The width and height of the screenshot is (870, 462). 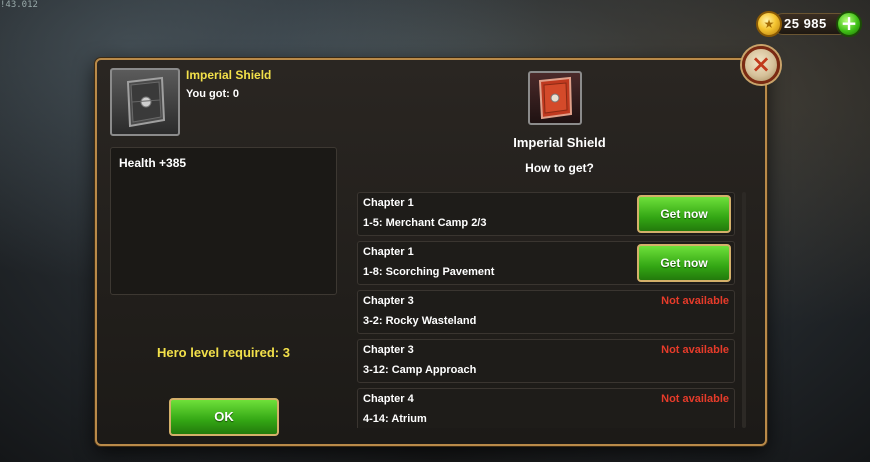 I want to click on debug-readout: !43.012, so click(x=19, y=5).